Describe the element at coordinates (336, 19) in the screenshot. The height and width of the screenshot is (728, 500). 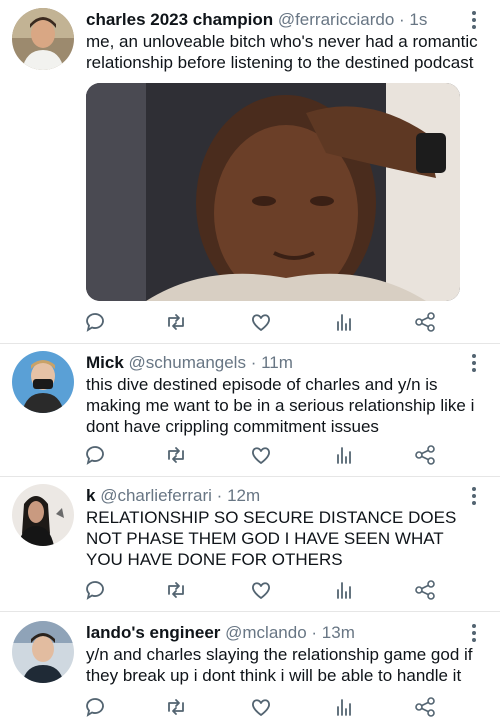
I see `user-handle: @ferraricciardo` at that location.